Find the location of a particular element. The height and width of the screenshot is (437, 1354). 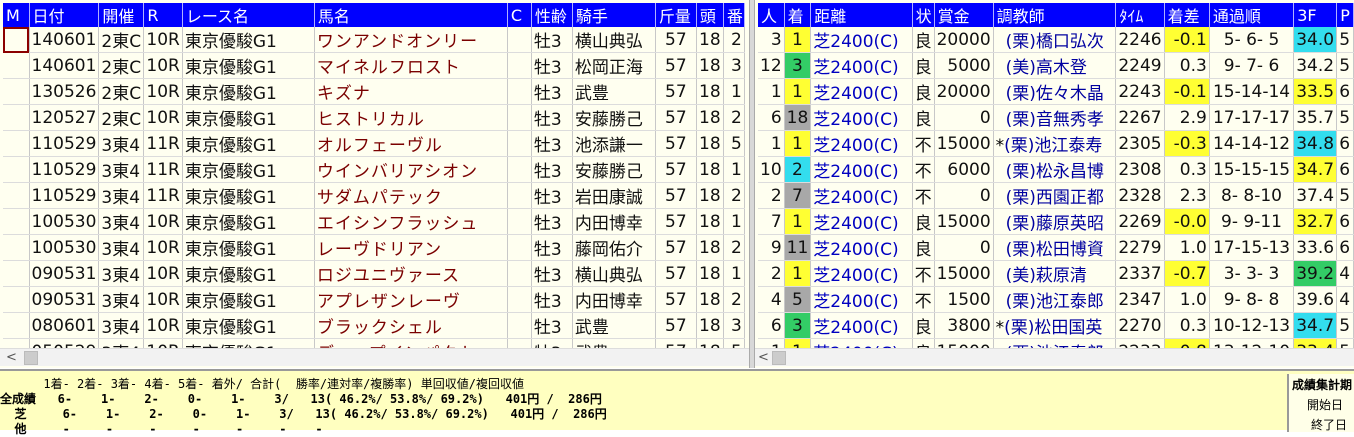

time-cell: 2267 is located at coordinates (1140, 117).